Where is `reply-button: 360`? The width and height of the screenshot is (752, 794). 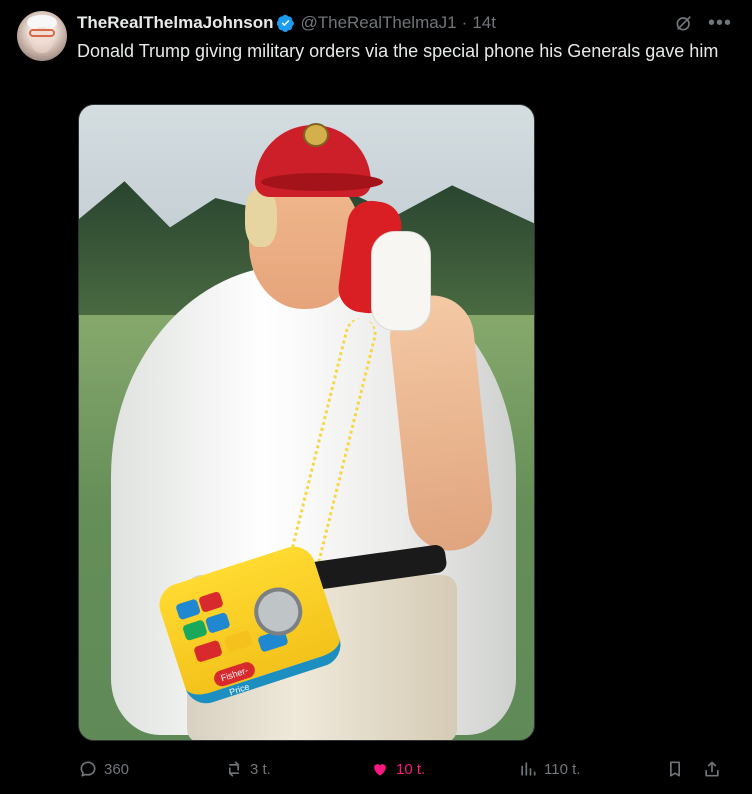
reply-button: 360 is located at coordinates (103, 769).